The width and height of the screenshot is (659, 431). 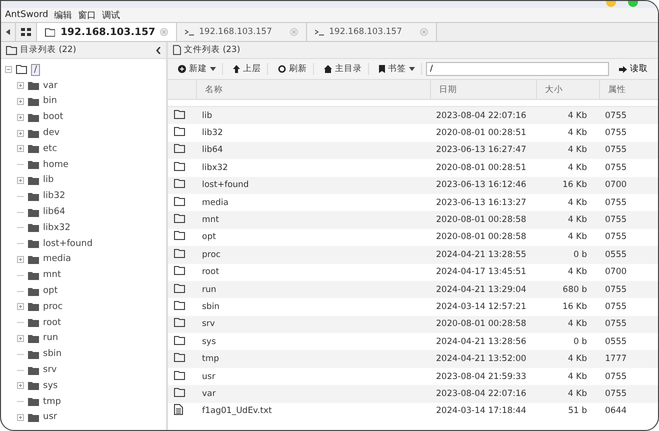 What do you see at coordinates (48, 180) in the screenshot?
I see `tree-item: lib` at bounding box center [48, 180].